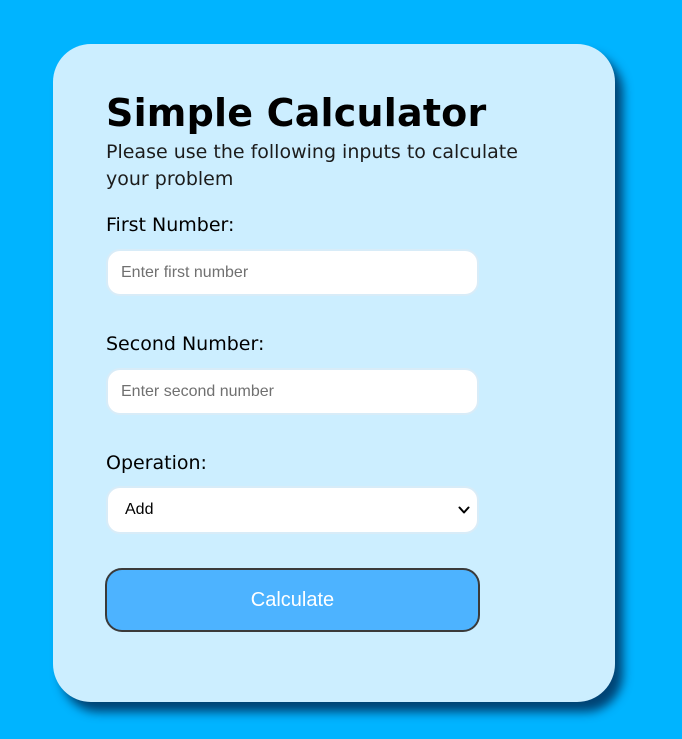 The width and height of the screenshot is (682, 739). What do you see at coordinates (156, 463) in the screenshot?
I see `operation-label: Operation:` at bounding box center [156, 463].